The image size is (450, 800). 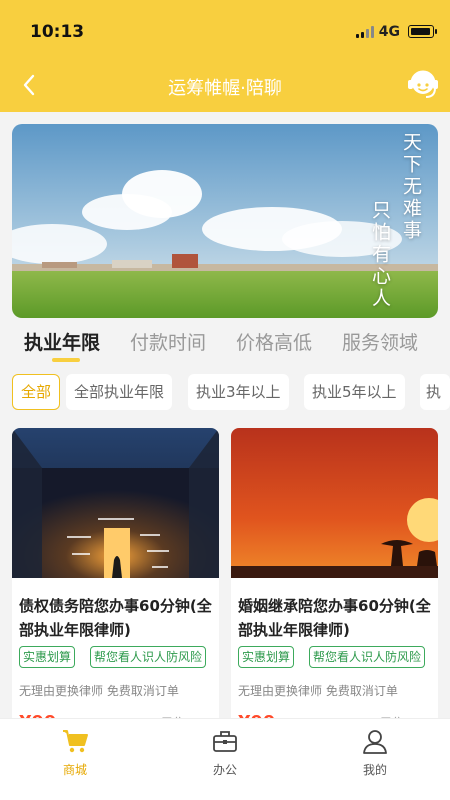 What do you see at coordinates (274, 341) in the screenshot?
I see `tab-price: 价格高低` at bounding box center [274, 341].